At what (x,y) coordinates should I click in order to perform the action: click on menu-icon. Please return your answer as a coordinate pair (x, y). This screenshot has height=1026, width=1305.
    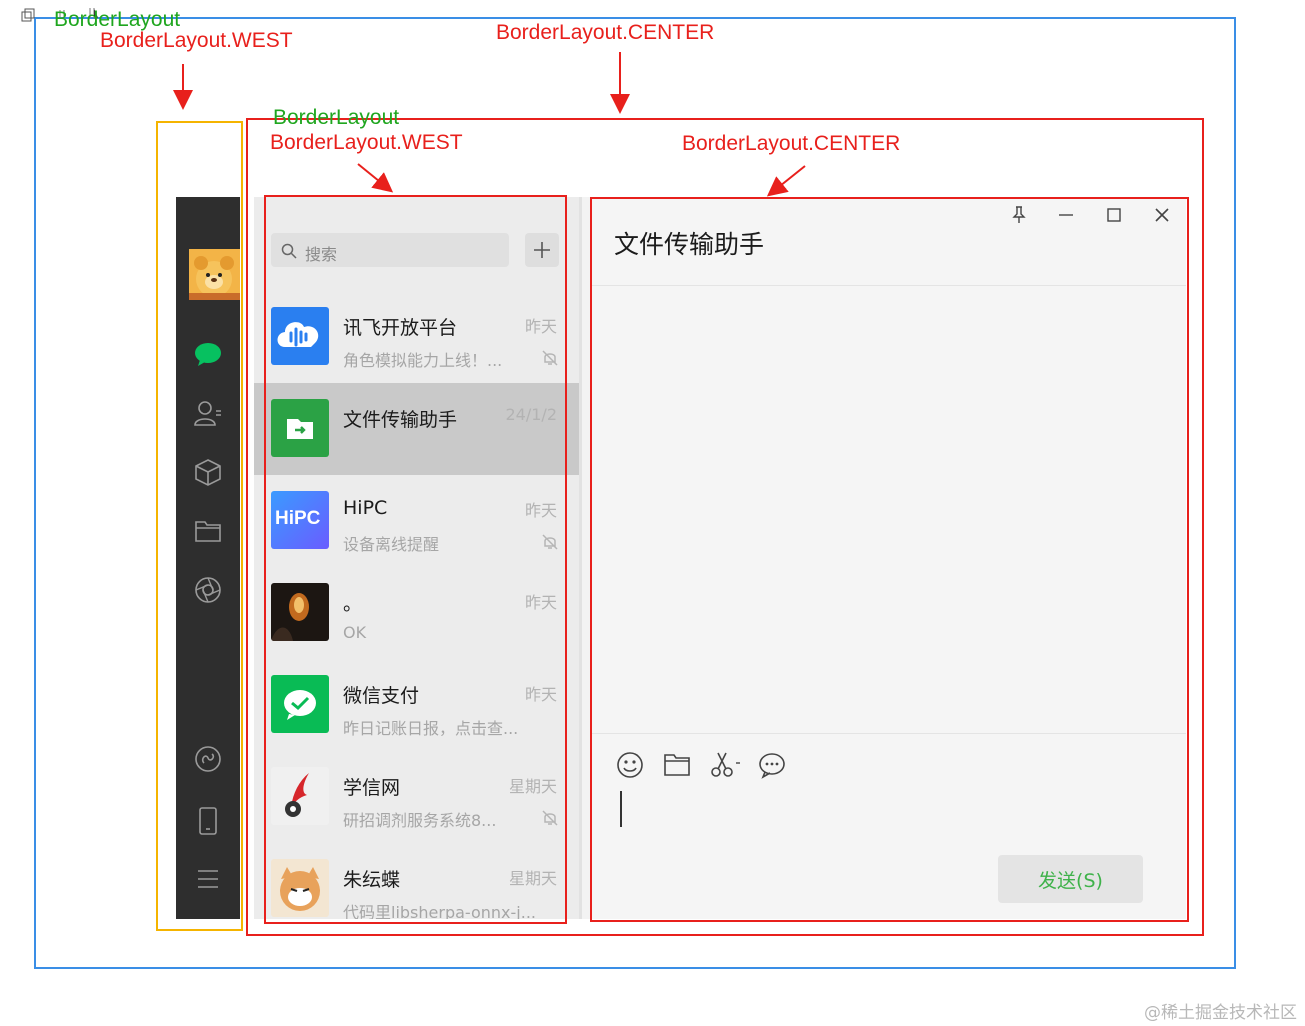
    Looking at the image, I should click on (208, 879).